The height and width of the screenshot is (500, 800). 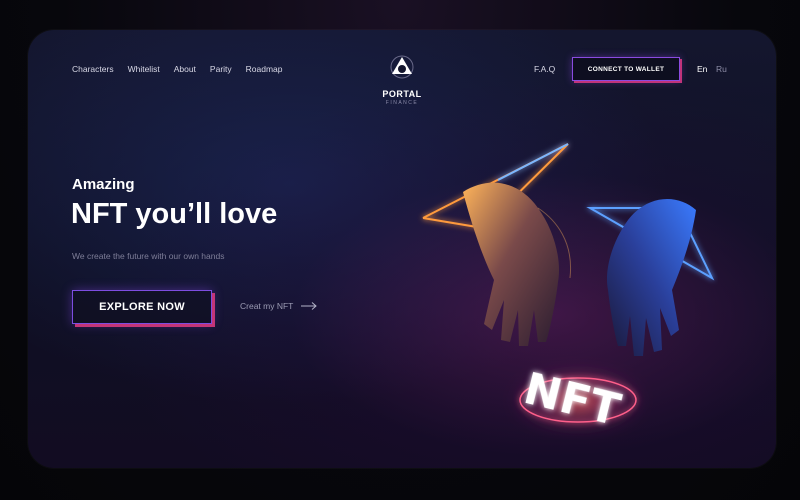 I want to click on logo-title: PORTAL, so click(x=402, y=94).